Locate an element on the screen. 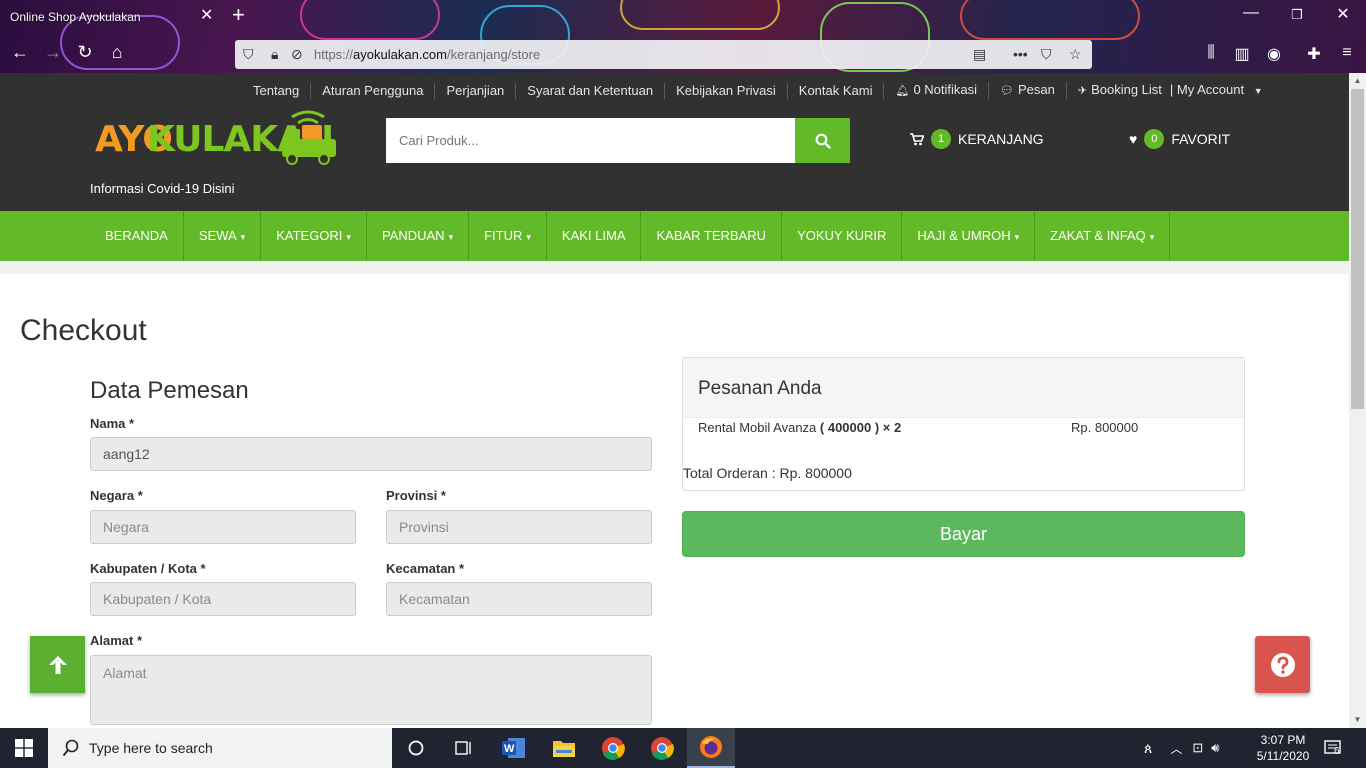 This screenshot has width=1366, height=768. task-view-button is located at coordinates (464, 748).